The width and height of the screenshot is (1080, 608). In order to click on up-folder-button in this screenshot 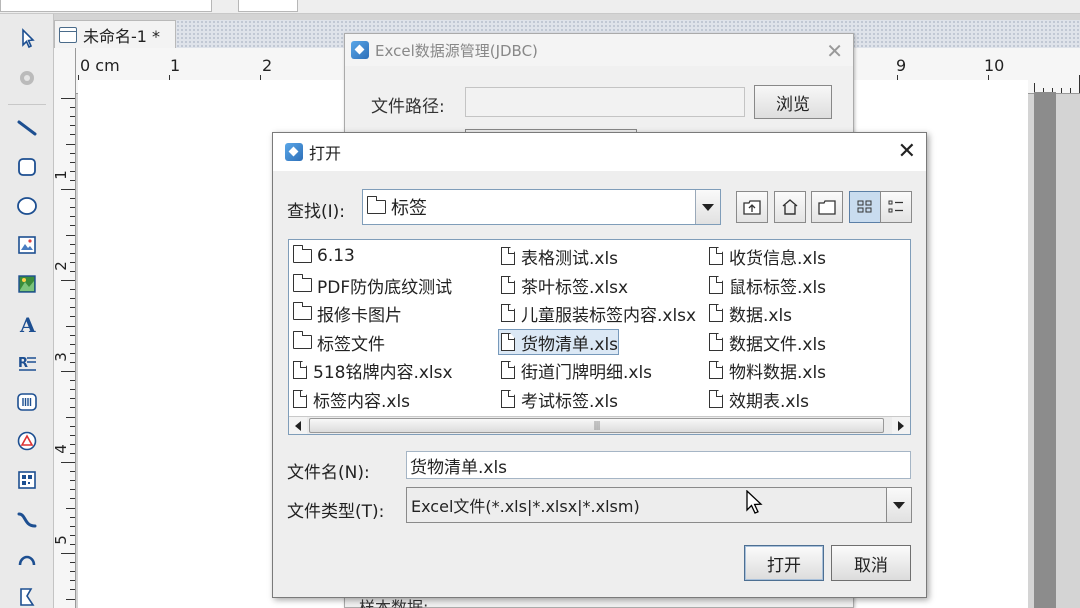, I will do `click(752, 207)`.